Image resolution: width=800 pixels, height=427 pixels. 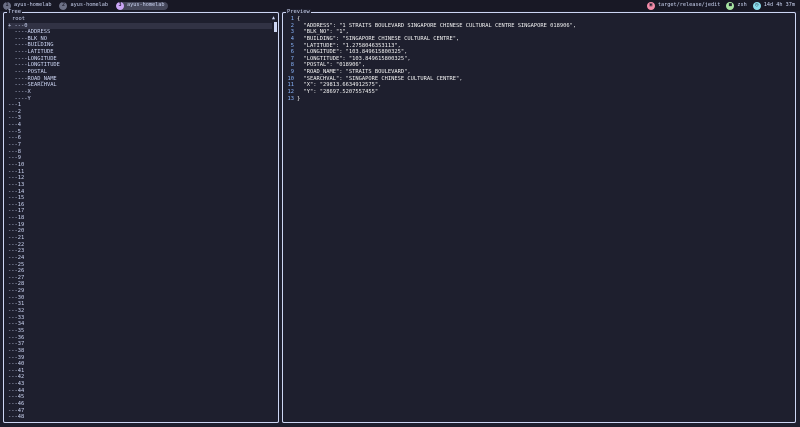 What do you see at coordinates (140, 125) in the screenshot?
I see `tree-node: ---4` at bounding box center [140, 125].